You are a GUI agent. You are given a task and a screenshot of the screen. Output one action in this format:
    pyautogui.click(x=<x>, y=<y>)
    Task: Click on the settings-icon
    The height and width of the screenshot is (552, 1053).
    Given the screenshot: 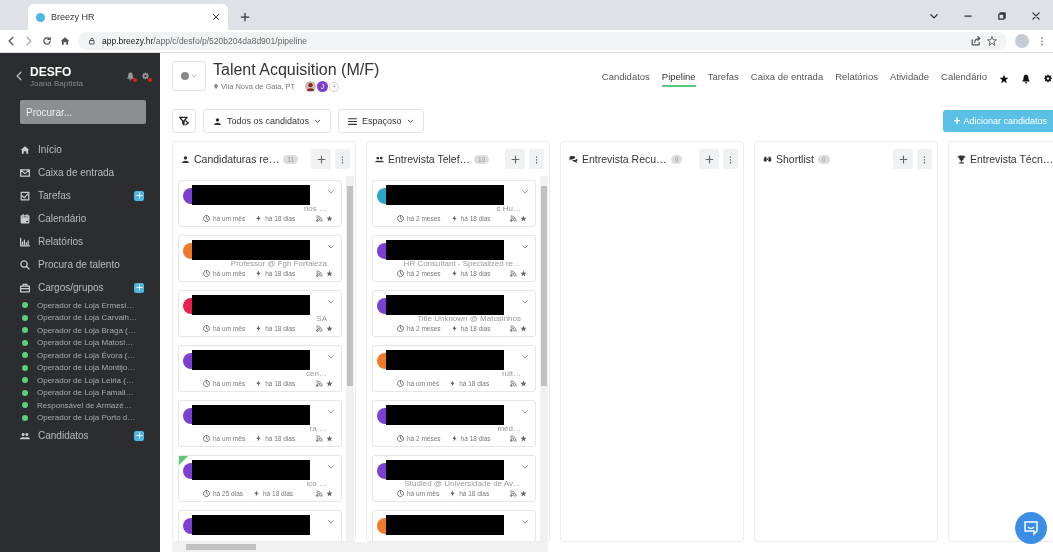 What is the action you would take?
    pyautogui.click(x=1048, y=79)
    